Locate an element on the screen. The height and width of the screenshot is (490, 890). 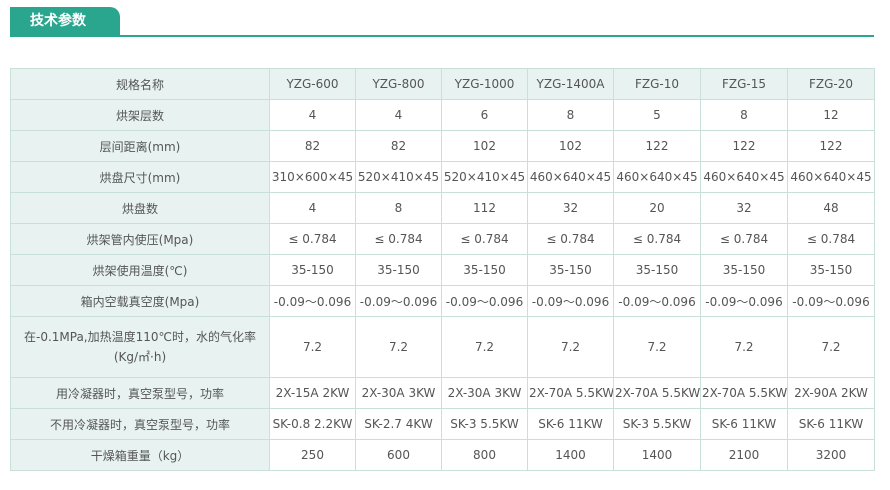
row-label: 烘盘数 is located at coordinates (140, 208).